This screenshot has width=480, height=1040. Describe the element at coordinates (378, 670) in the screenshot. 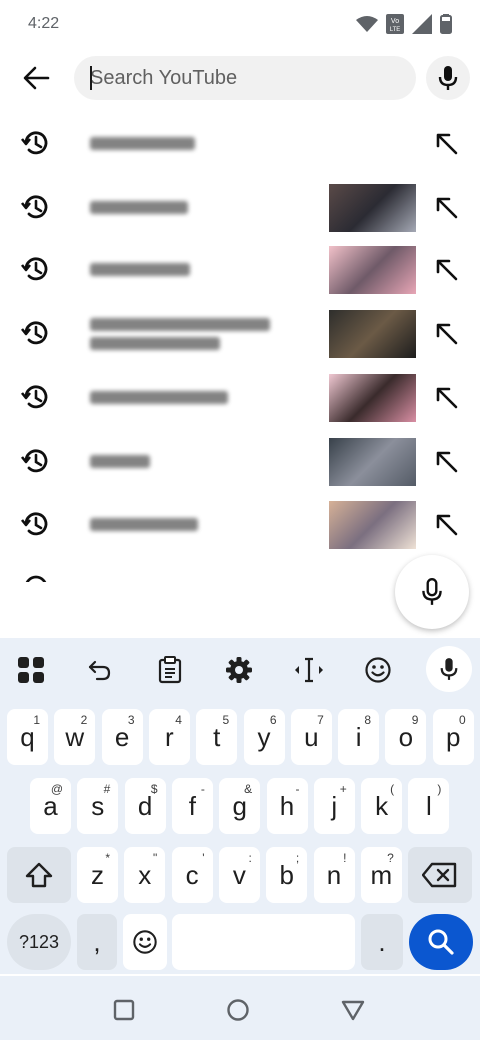

I see `emoji-button` at that location.